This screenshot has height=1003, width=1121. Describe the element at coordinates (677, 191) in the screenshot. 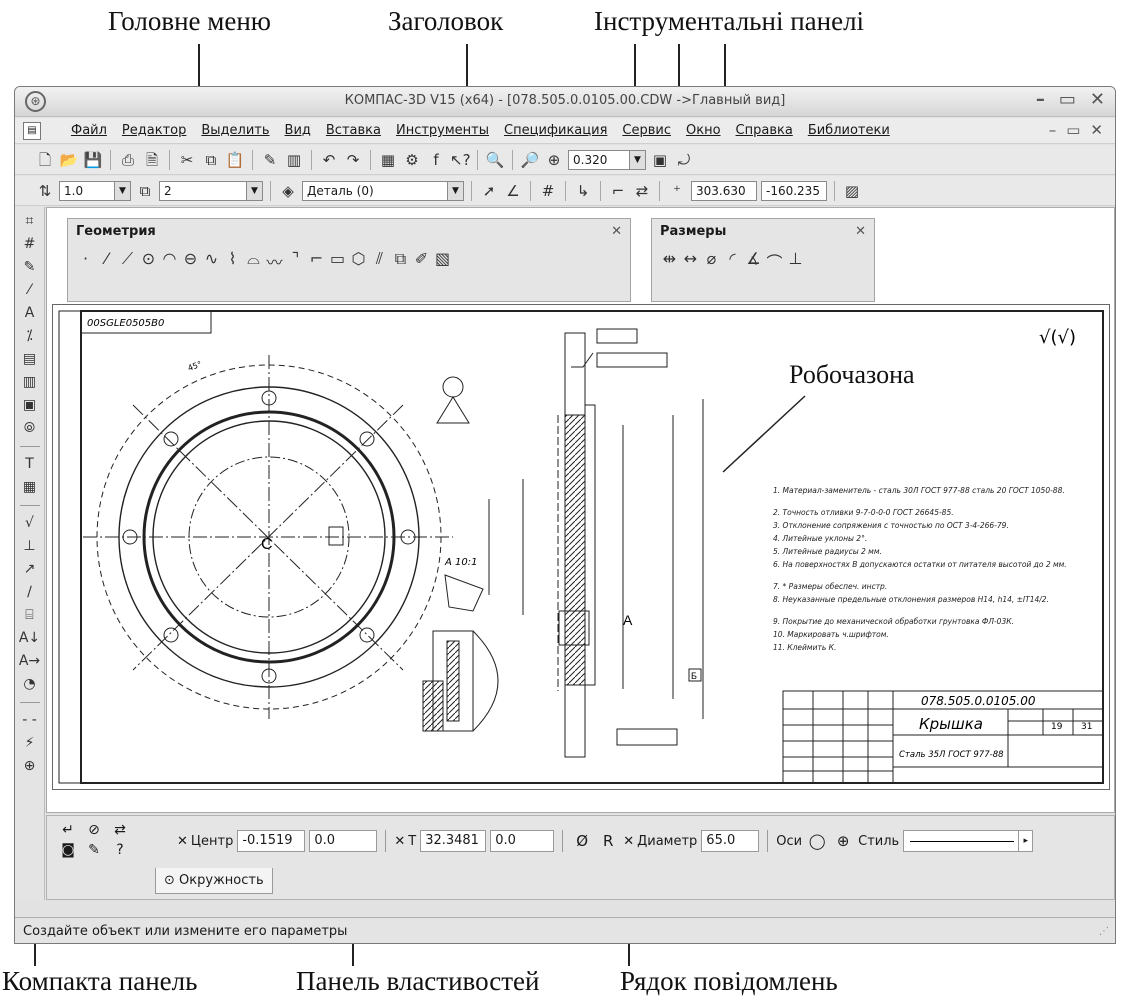

I see `xy-icon: ⁺` at that location.